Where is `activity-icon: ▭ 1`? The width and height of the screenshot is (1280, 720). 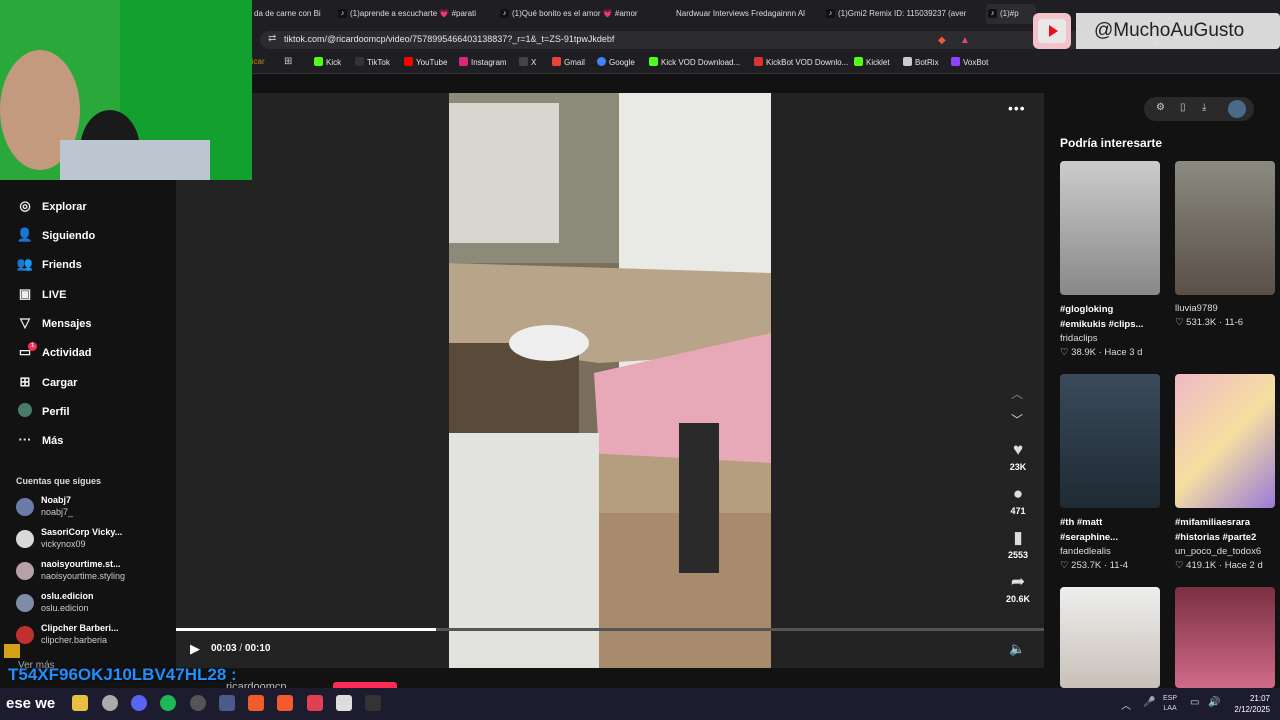
activity-icon: ▭ 1 is located at coordinates (26, 352).